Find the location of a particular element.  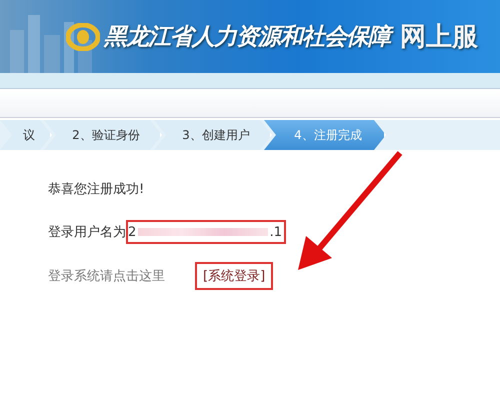

username-start: 2 is located at coordinates (132, 232).